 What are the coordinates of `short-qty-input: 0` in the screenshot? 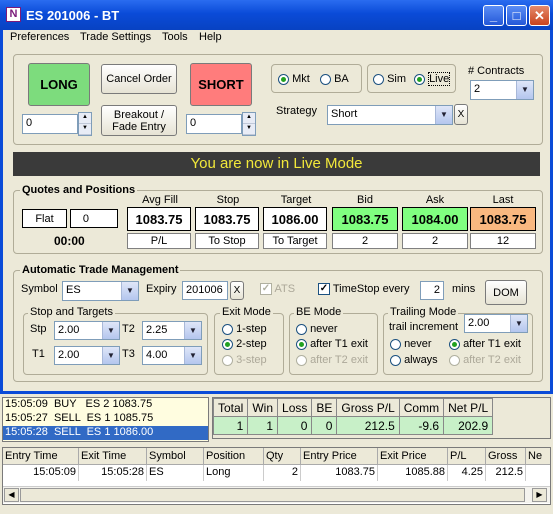 It's located at (214, 124).